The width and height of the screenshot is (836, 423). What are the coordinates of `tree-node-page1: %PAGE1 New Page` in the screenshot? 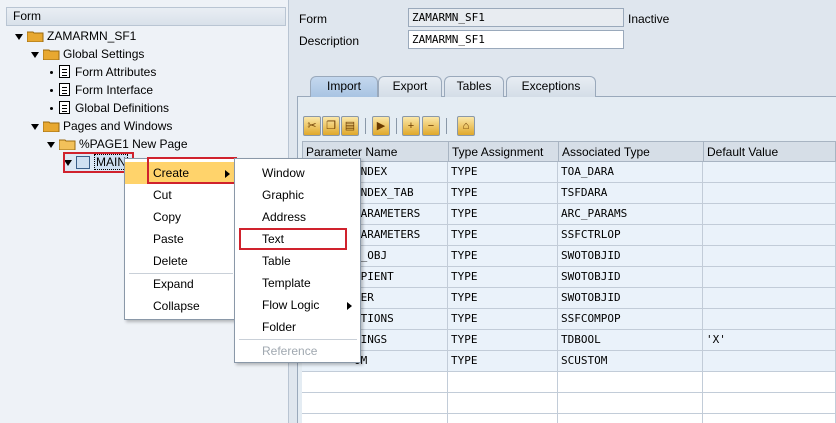 It's located at (117, 144).